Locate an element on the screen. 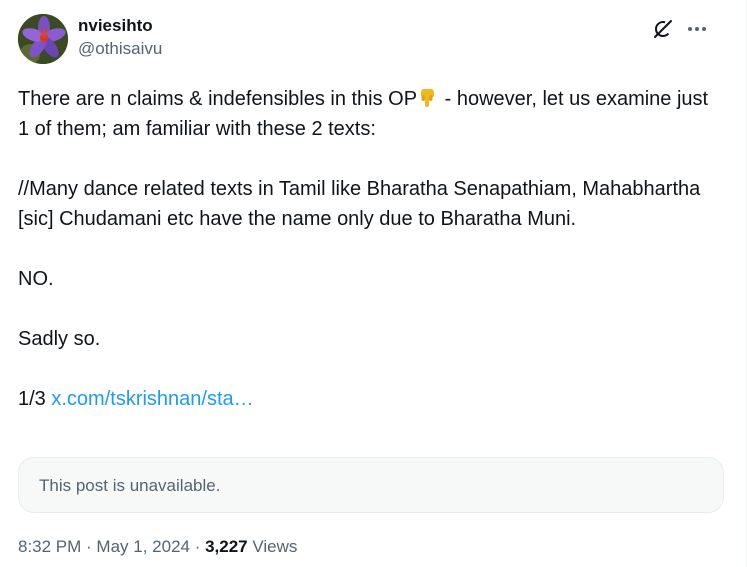  avatar-image is located at coordinates (43, 39).